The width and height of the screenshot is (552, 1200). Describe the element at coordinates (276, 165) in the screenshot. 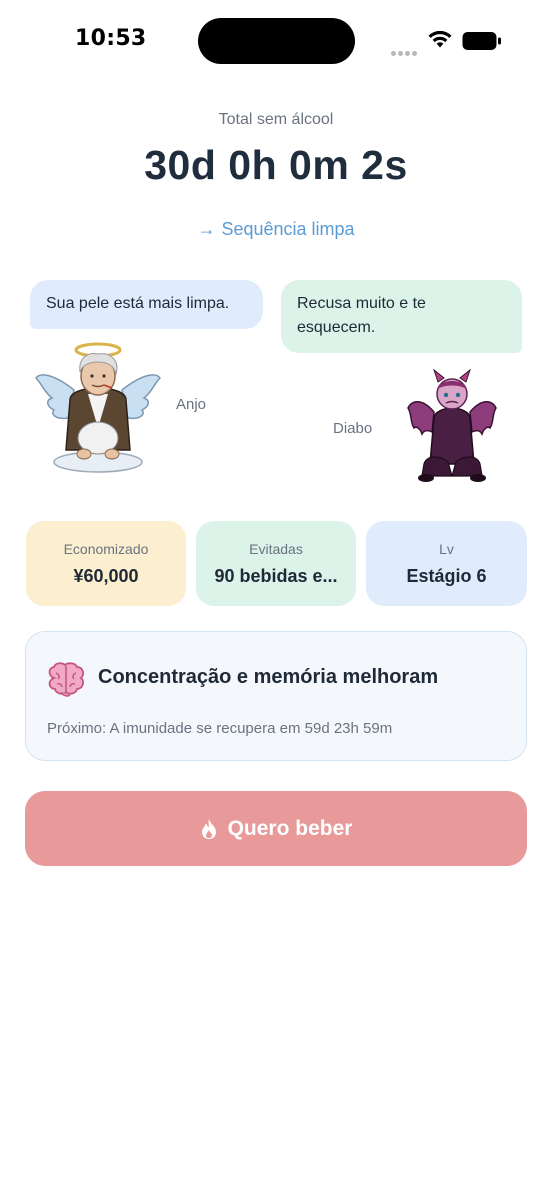

I see `elapsed-time: 30d 0h 0m 2s` at that location.